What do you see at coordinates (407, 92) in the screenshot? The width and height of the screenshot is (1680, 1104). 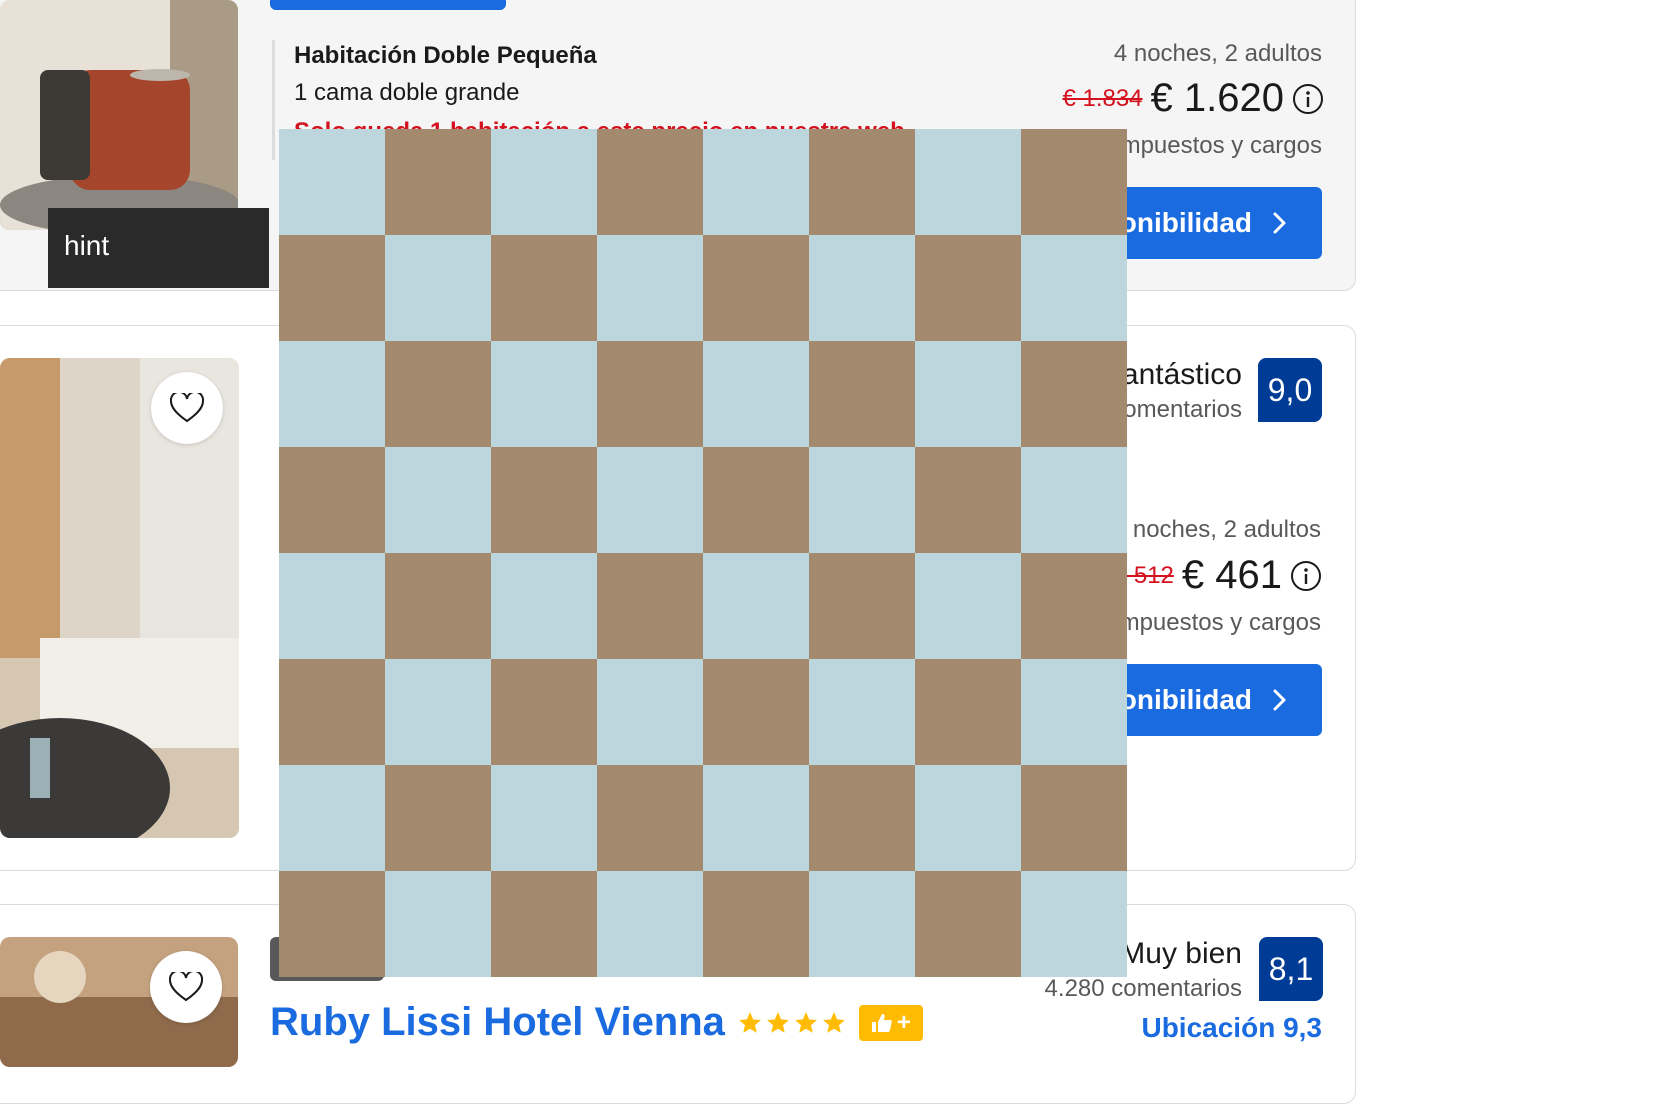 I see `bed-info-1: 1 cama doble grande` at bounding box center [407, 92].